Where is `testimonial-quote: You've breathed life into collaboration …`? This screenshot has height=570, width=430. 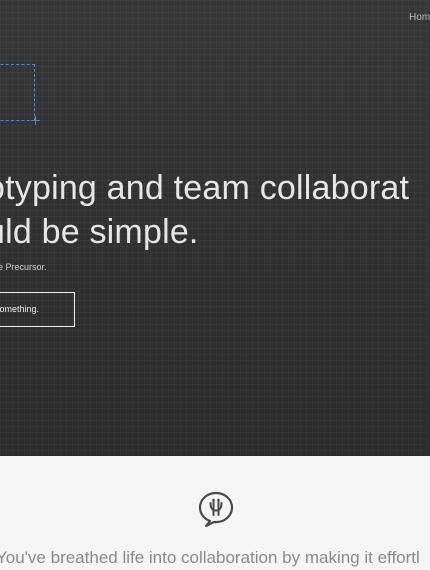
testimonial-quote: You've breathed life into collaboration … is located at coordinates (210, 557).